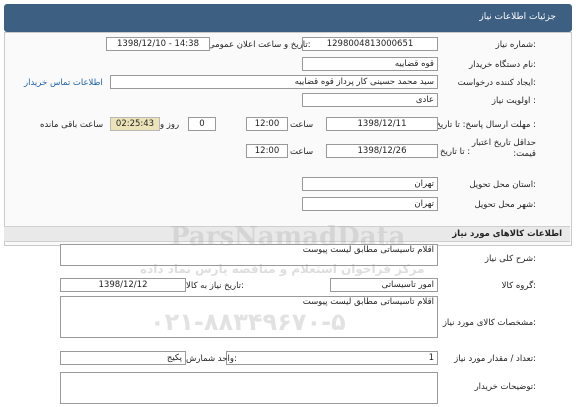  I want to click on buyer-notes-field, so click(249, 388).